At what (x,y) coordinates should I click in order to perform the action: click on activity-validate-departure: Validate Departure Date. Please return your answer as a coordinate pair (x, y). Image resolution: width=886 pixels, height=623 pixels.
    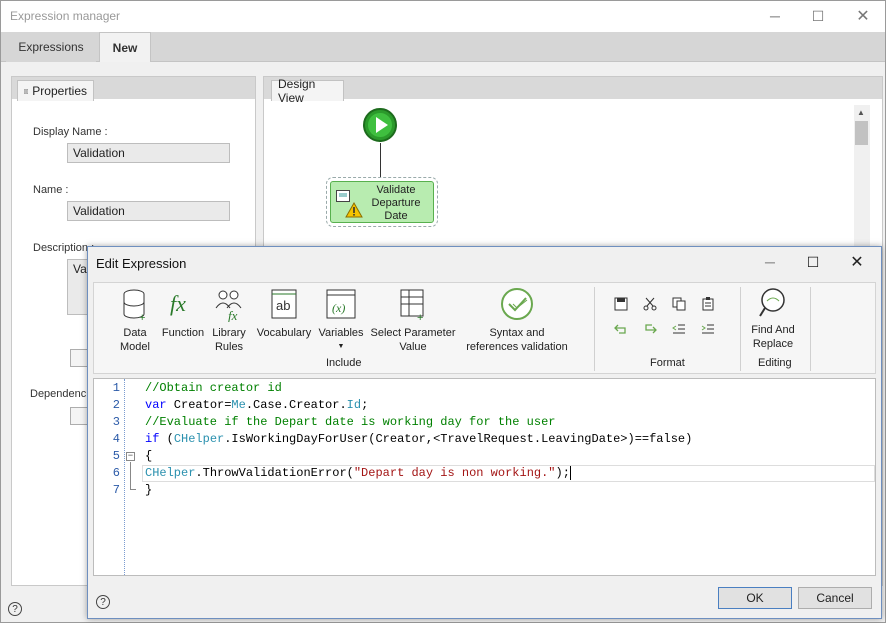
    Looking at the image, I should click on (382, 202).